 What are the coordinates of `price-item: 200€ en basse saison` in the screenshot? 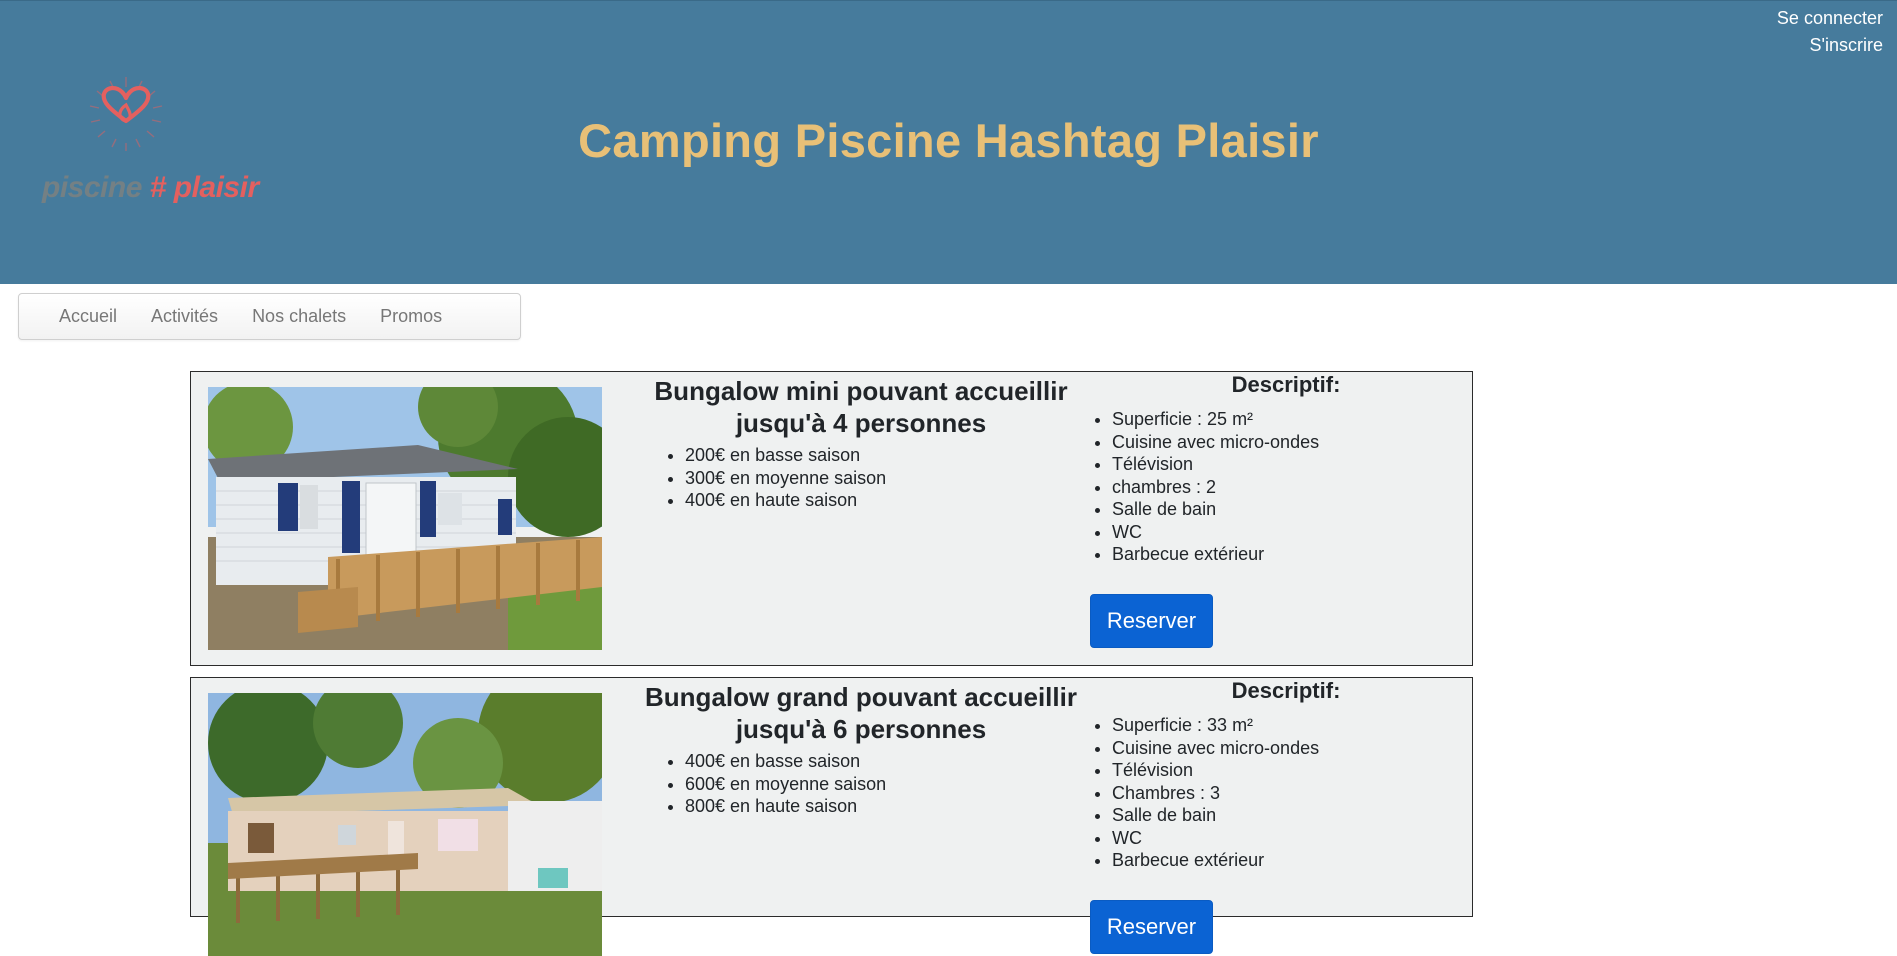 It's located at (785, 455).